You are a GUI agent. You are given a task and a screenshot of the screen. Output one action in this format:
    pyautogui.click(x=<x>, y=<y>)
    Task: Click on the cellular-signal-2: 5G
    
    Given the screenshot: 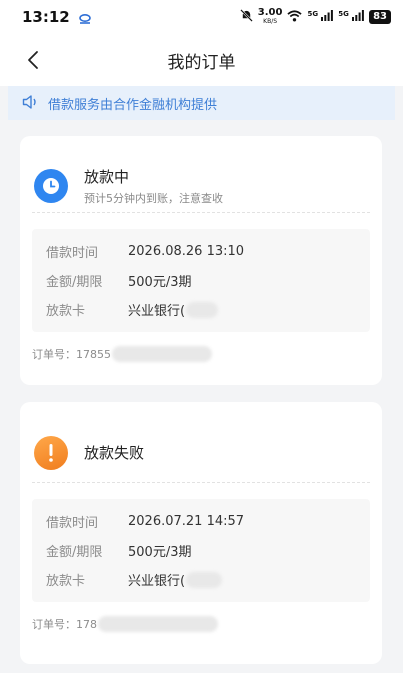 What is the action you would take?
    pyautogui.click(x=351, y=17)
    